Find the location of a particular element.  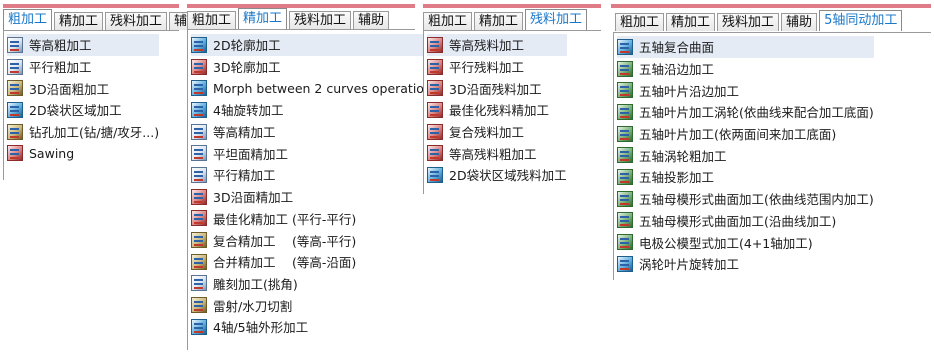

parallel-finish-icon is located at coordinates (199, 174).